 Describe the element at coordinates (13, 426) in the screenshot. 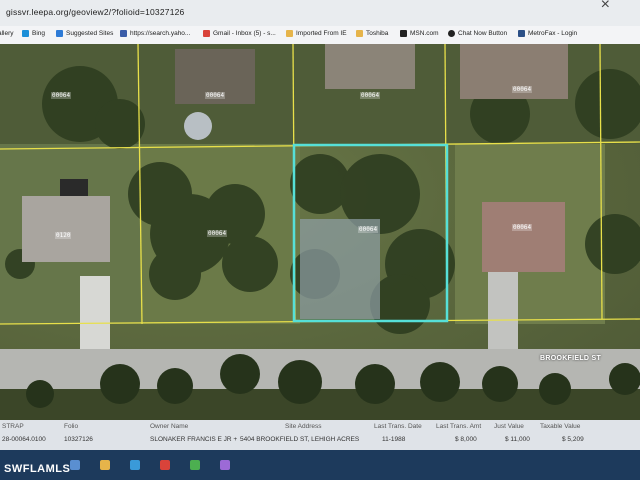

I see `table-header-cell: STRAP` at that location.